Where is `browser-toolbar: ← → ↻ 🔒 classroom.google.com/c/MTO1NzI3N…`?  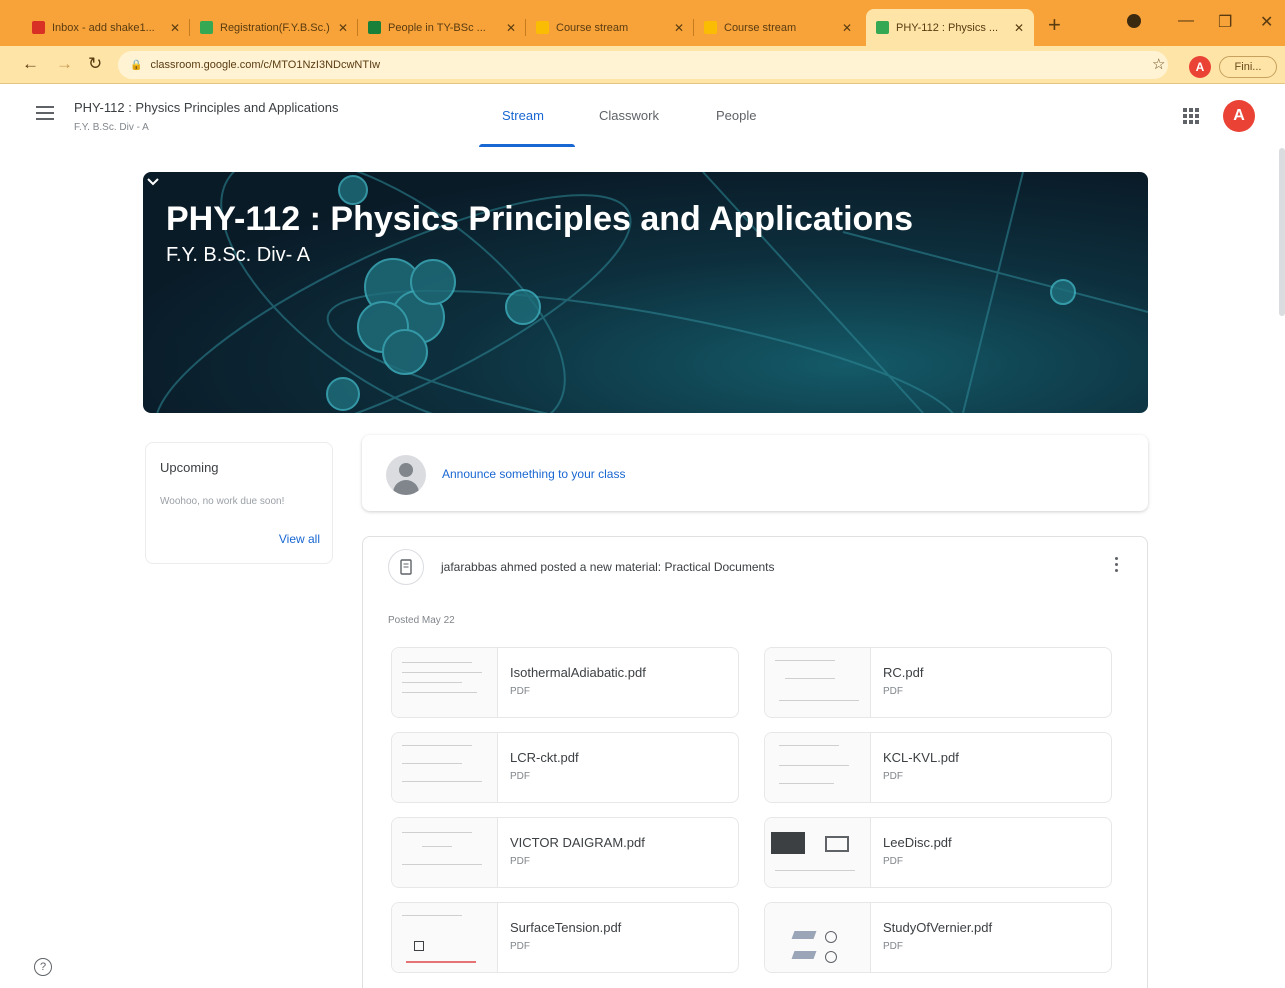
browser-toolbar: ← → ↻ 🔒 classroom.google.com/c/MTO1NzI3N… is located at coordinates (642, 65).